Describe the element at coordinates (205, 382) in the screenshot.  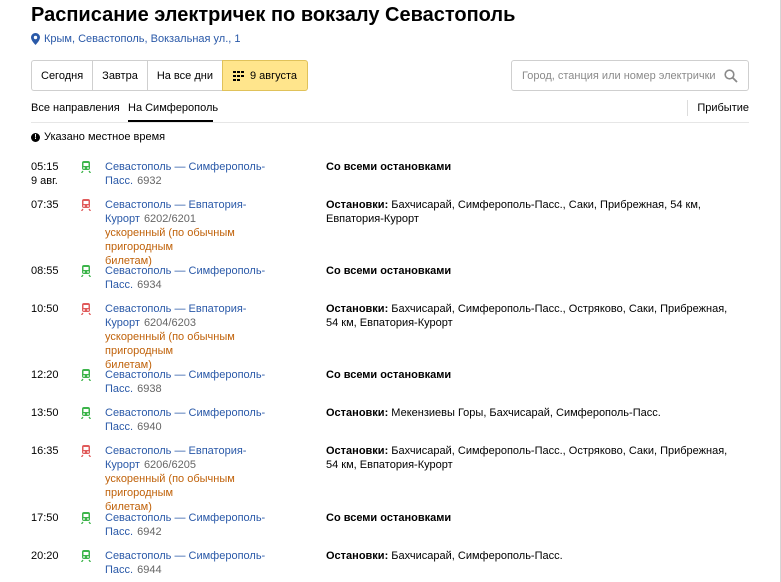
I see `route-info: Севастополь — Симферополь- Пасс. 6938` at that location.